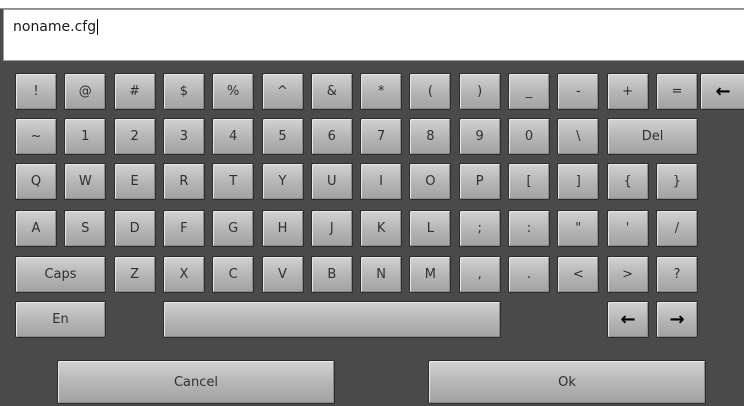 Image resolution: width=744 pixels, height=406 pixels. I want to click on key-w: W, so click(85, 181).